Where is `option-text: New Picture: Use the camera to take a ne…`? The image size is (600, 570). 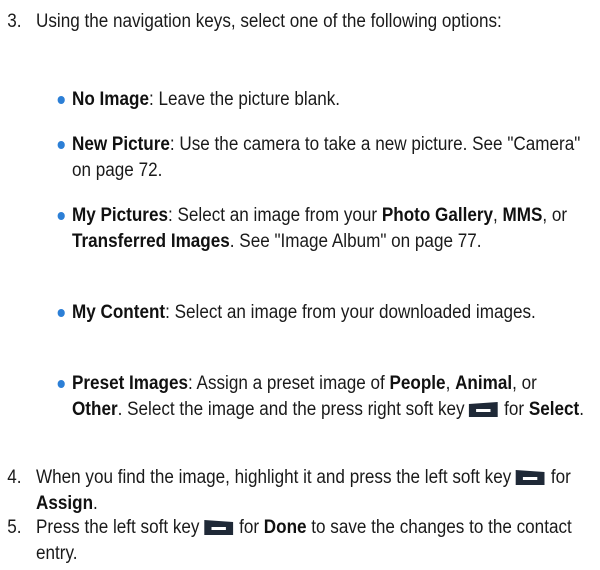 option-text: New Picture: Use the camera to take a ne… is located at coordinates (326, 157).